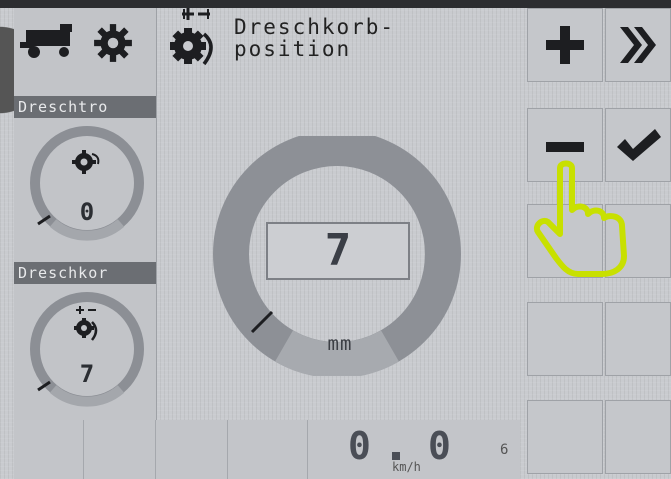  Describe the element at coordinates (50, 42) in the screenshot. I see `combine-harvester-icon` at that location.